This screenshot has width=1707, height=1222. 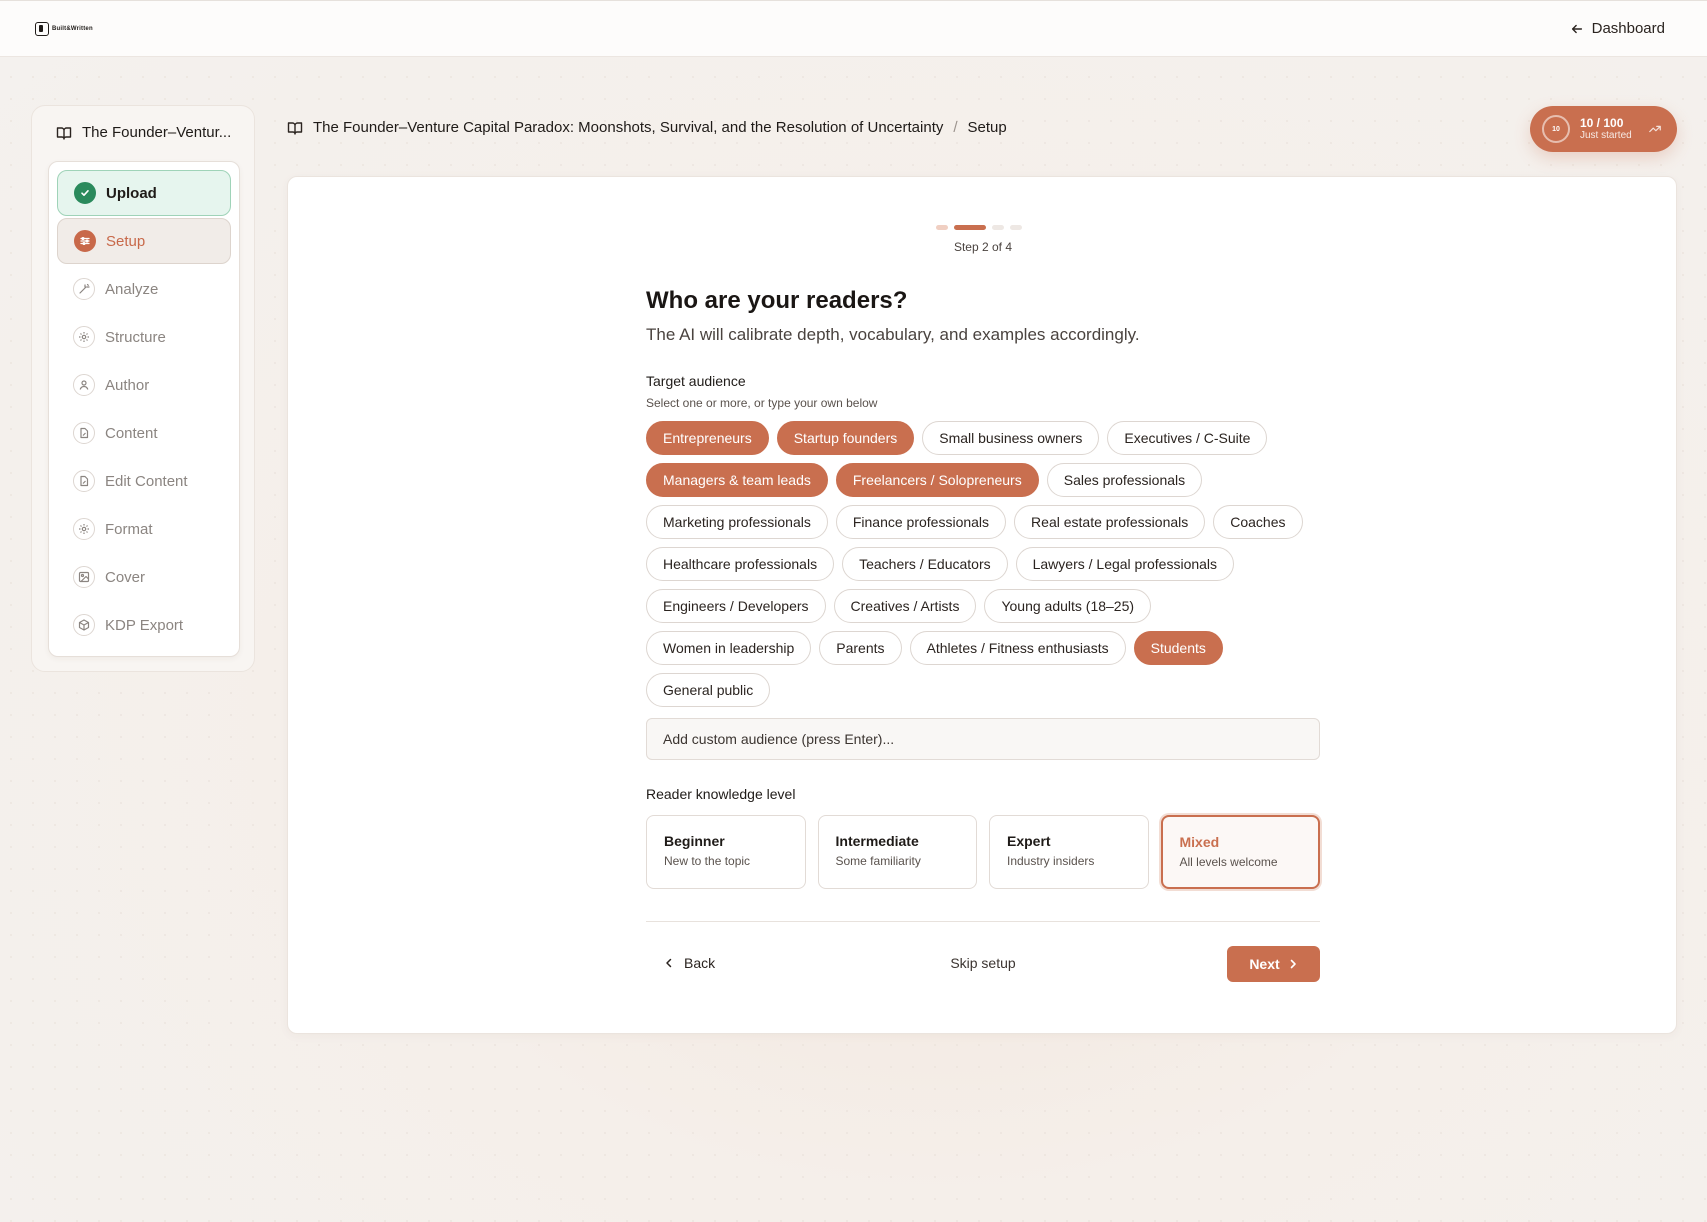 I want to click on sidebar-item-upload: Upload, so click(x=144, y=193).